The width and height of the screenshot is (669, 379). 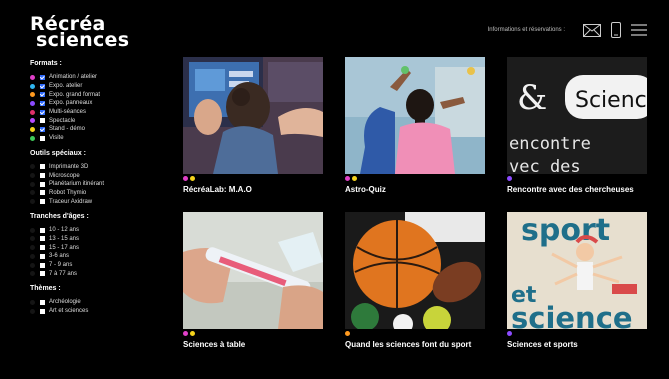 I want to click on activity-card: Quand les sciences font du sport, so click(x=415, y=281).